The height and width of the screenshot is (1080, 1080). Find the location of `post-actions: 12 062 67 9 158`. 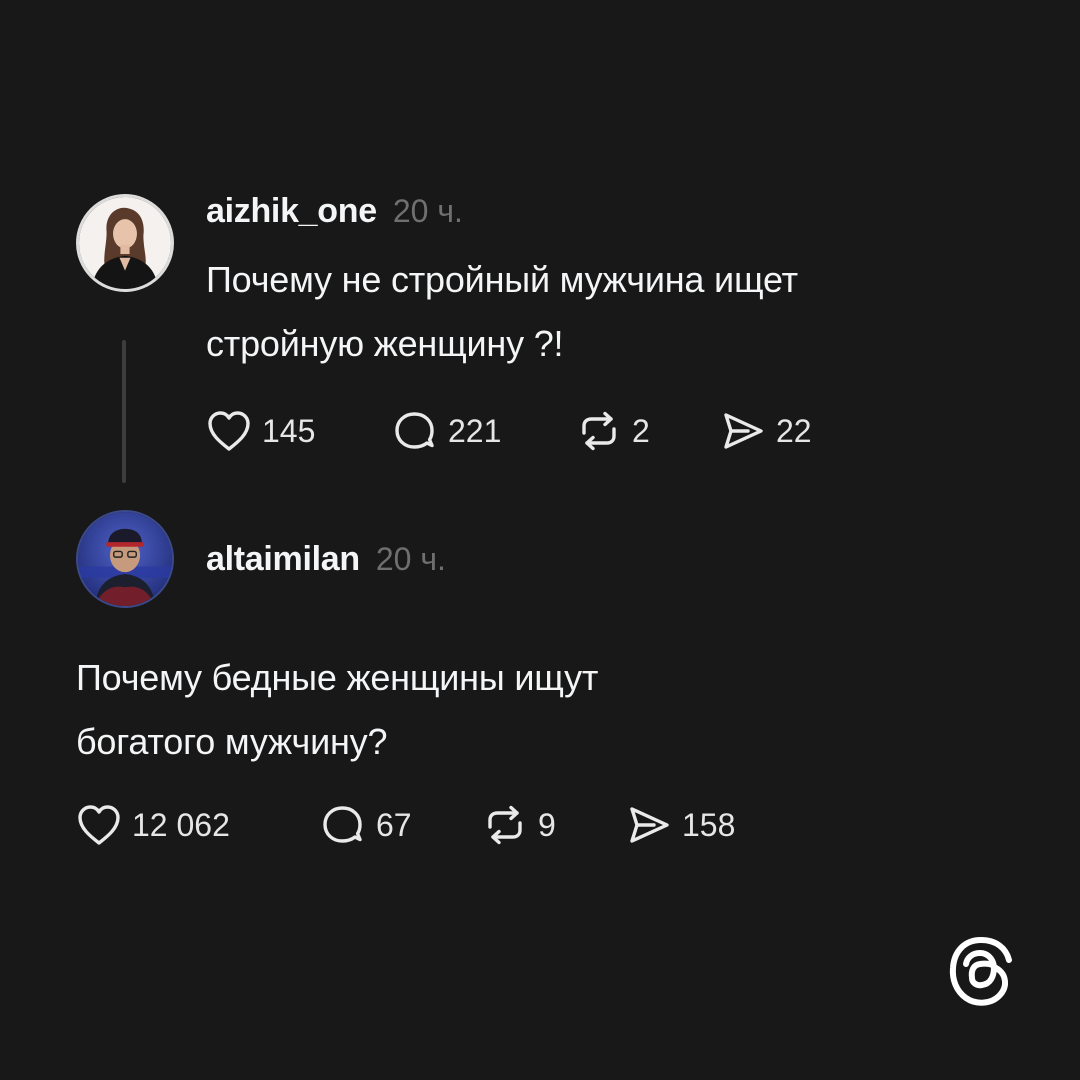

post-actions: 12 062 67 9 158 is located at coordinates (451, 825).